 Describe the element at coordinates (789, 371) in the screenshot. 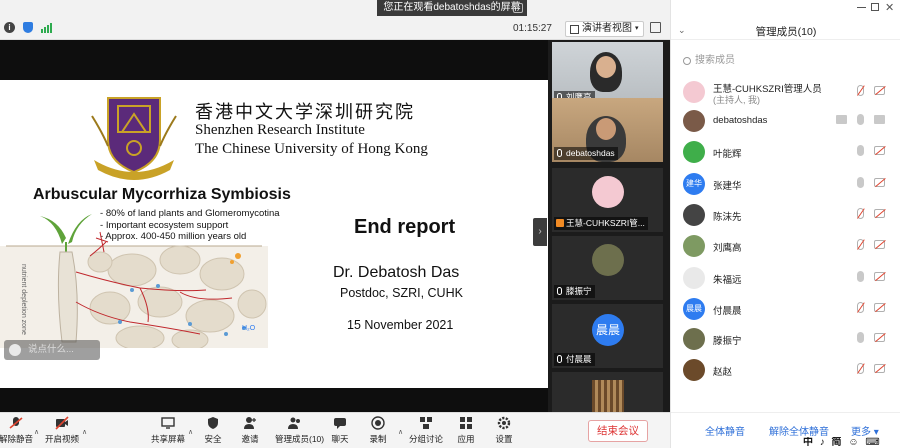

I see `member-row: 赵赵` at that location.